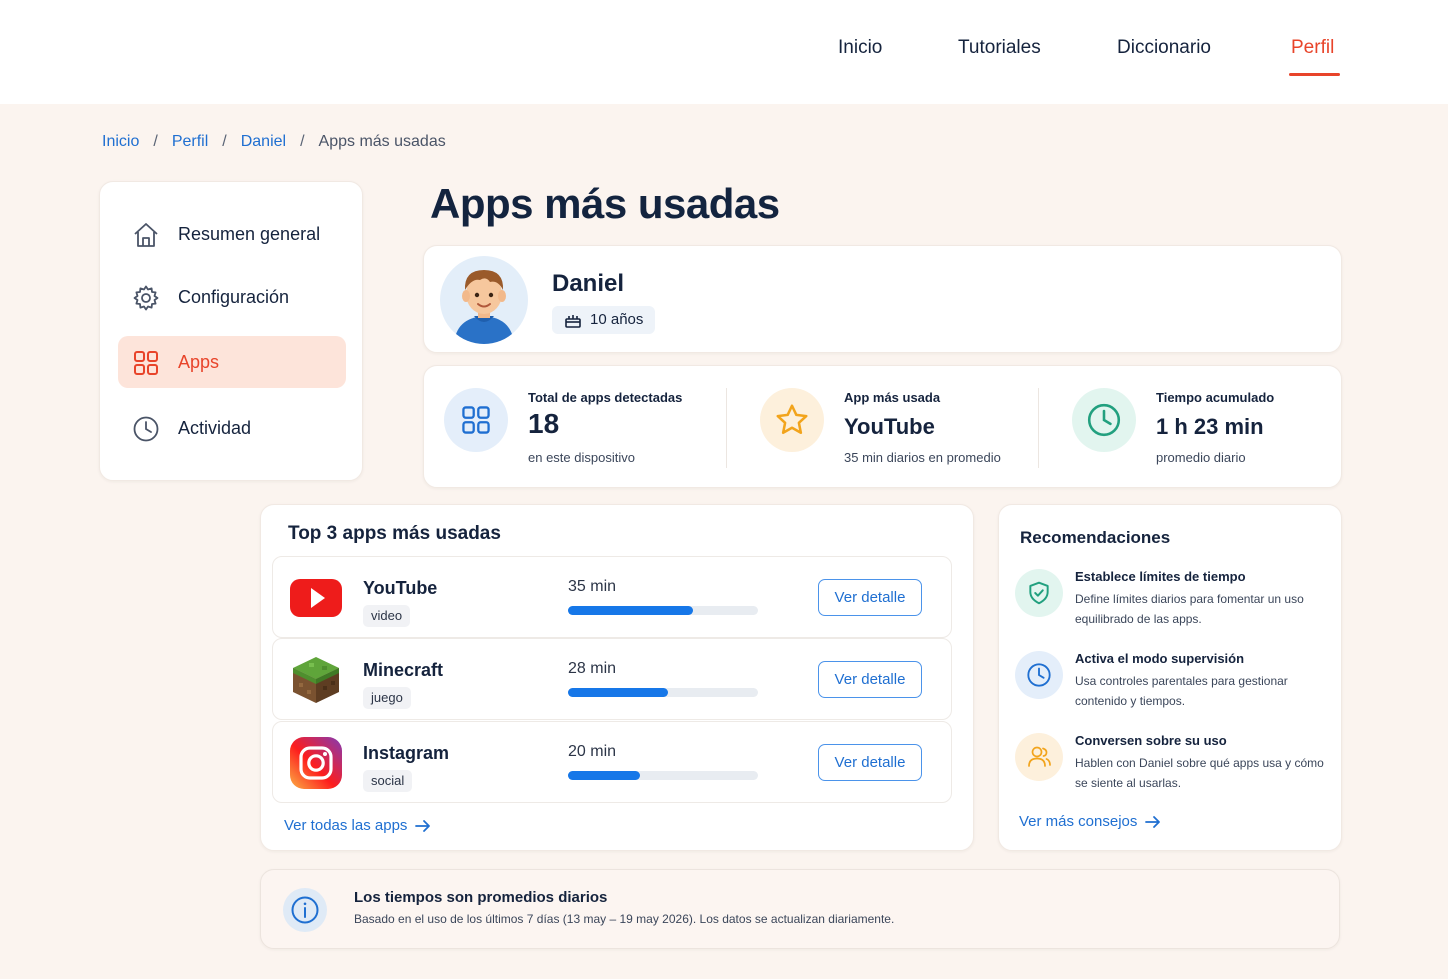  I want to click on app-time: 20 min, so click(592, 751).